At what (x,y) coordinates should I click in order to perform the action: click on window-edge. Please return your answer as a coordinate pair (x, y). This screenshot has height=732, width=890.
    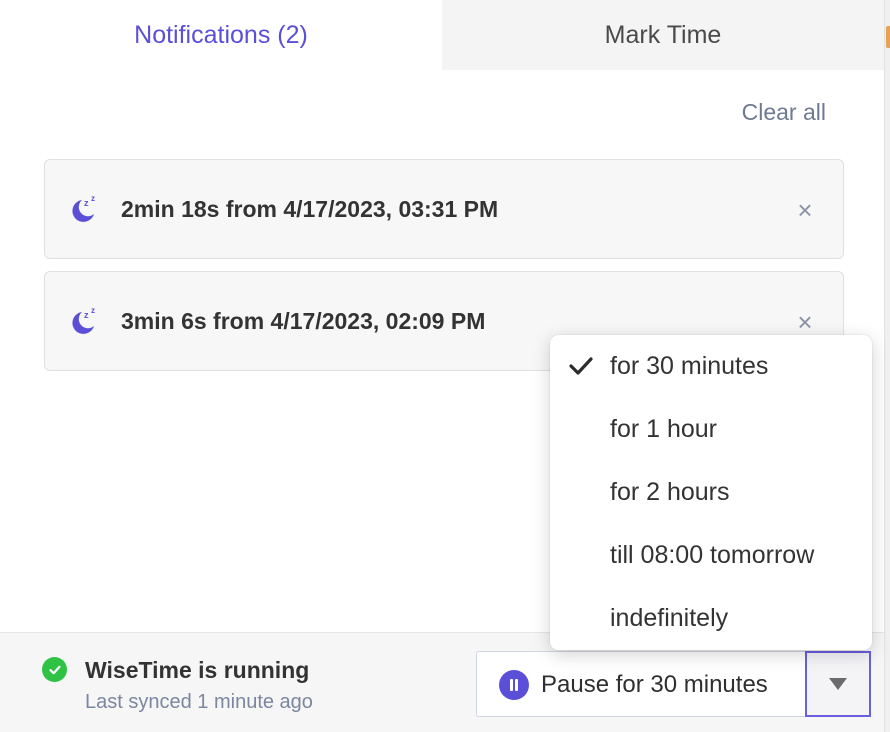
    Looking at the image, I should click on (887, 366).